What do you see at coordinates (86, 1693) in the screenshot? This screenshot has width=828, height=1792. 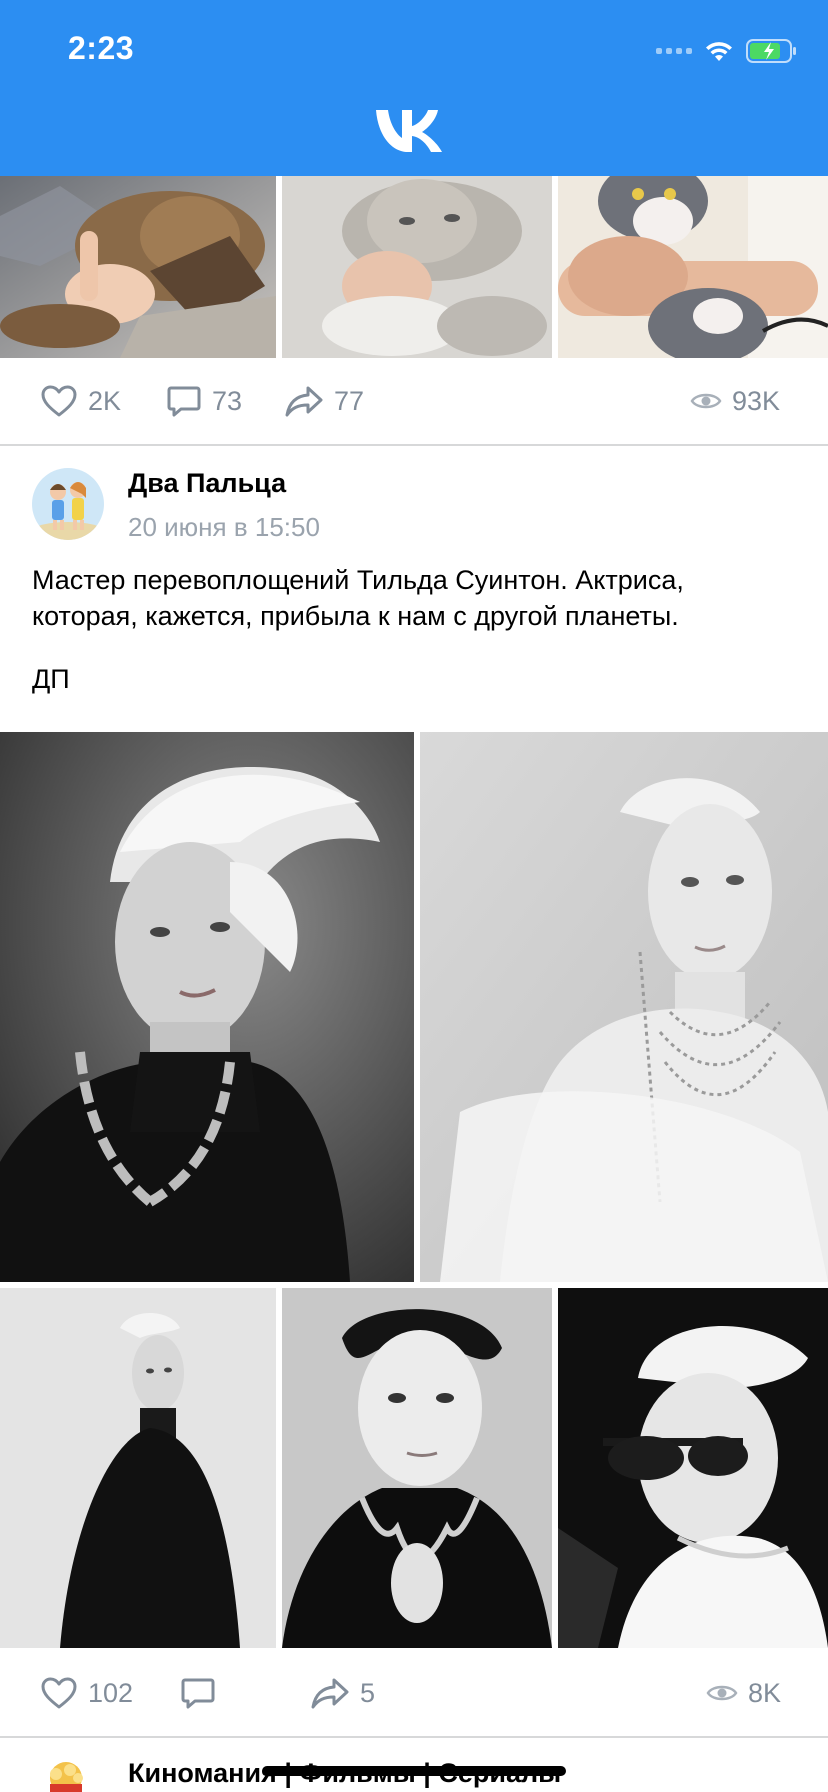 I see `like-button: 102` at bounding box center [86, 1693].